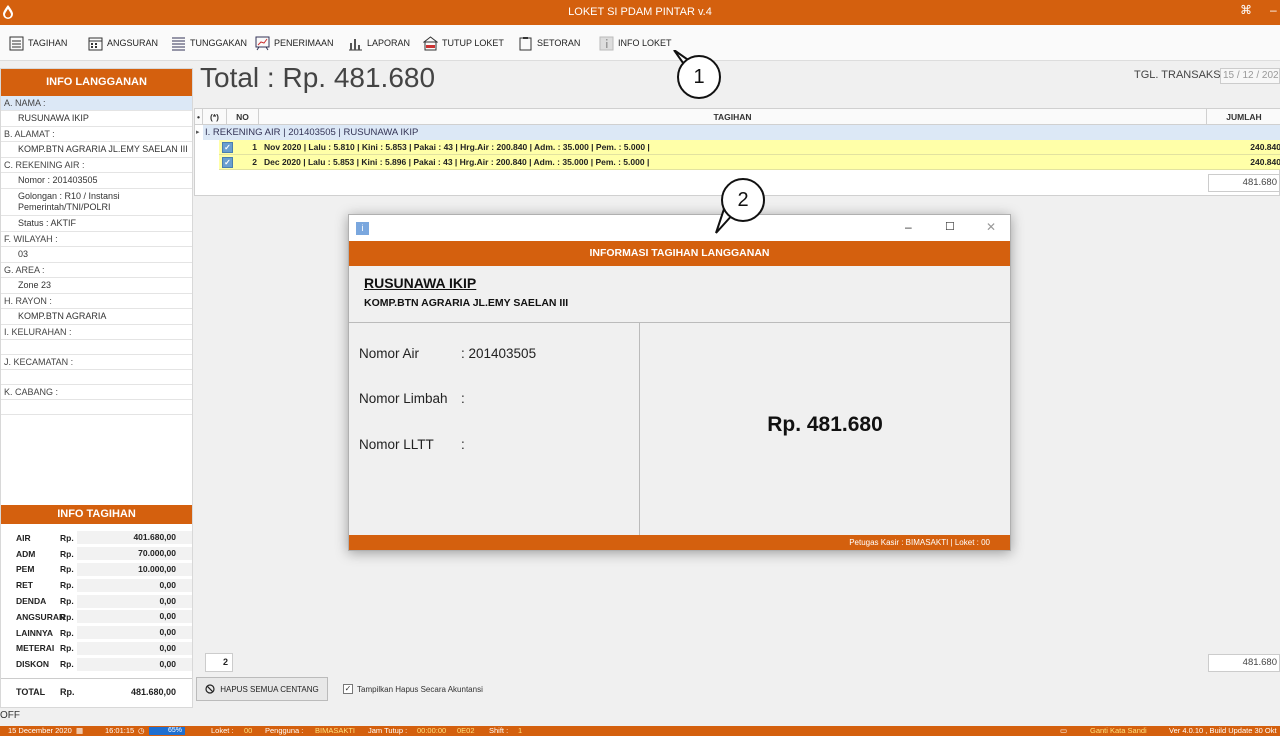 This screenshot has width=1280, height=736. I want to click on total-row: TOTAL Rp. 481.680,00, so click(96, 691).